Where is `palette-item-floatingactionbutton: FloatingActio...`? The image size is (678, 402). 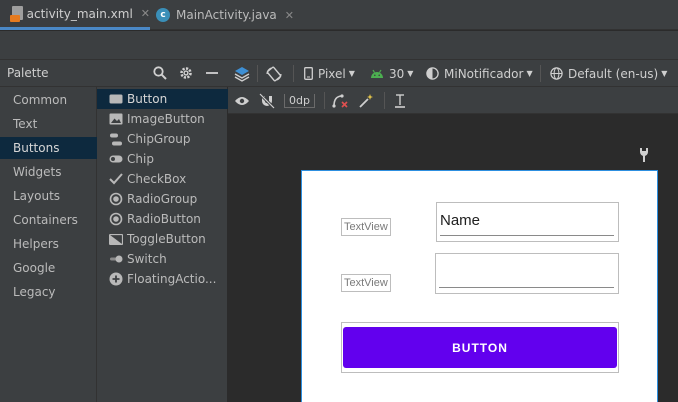 palette-item-floatingactionbutton: FloatingActio... is located at coordinates (162, 279).